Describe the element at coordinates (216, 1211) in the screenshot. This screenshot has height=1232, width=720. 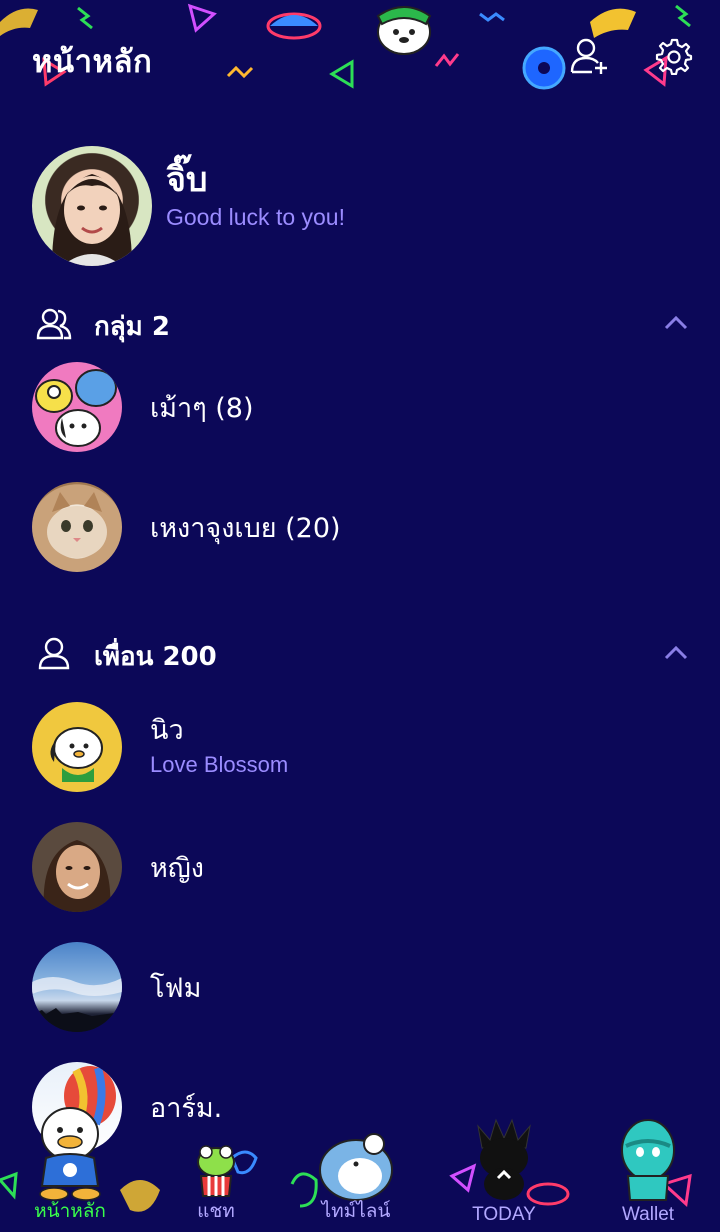
I see `nav-chat-label: แชท` at that location.